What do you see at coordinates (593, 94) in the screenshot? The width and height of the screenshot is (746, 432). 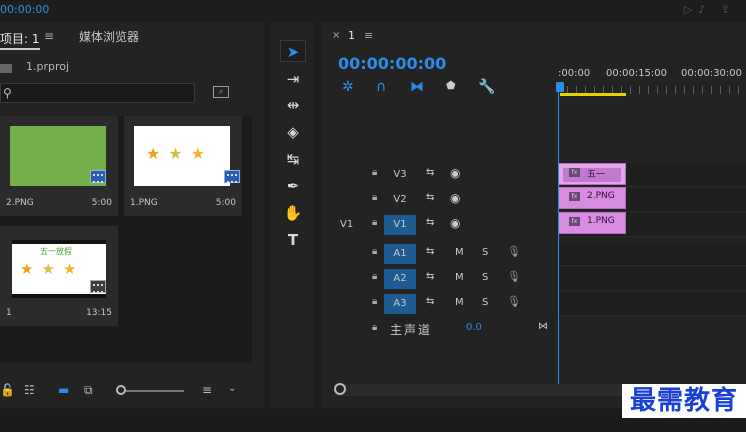 I see `work-area-bar` at bounding box center [593, 94].